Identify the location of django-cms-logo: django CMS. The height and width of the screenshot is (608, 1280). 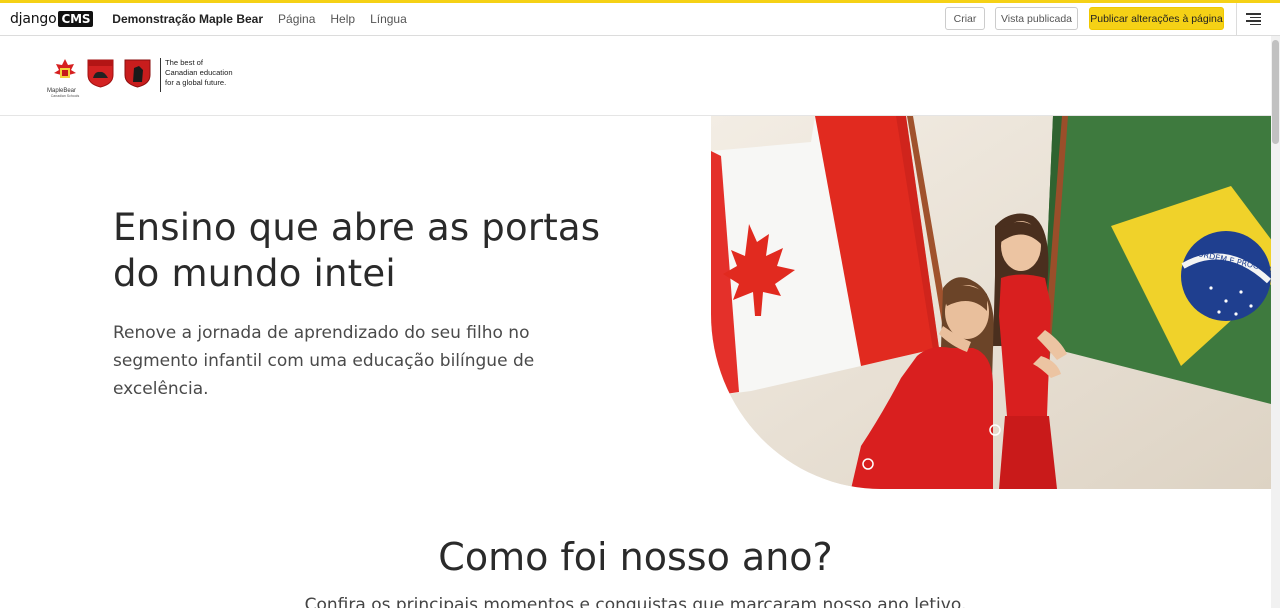
(52, 19).